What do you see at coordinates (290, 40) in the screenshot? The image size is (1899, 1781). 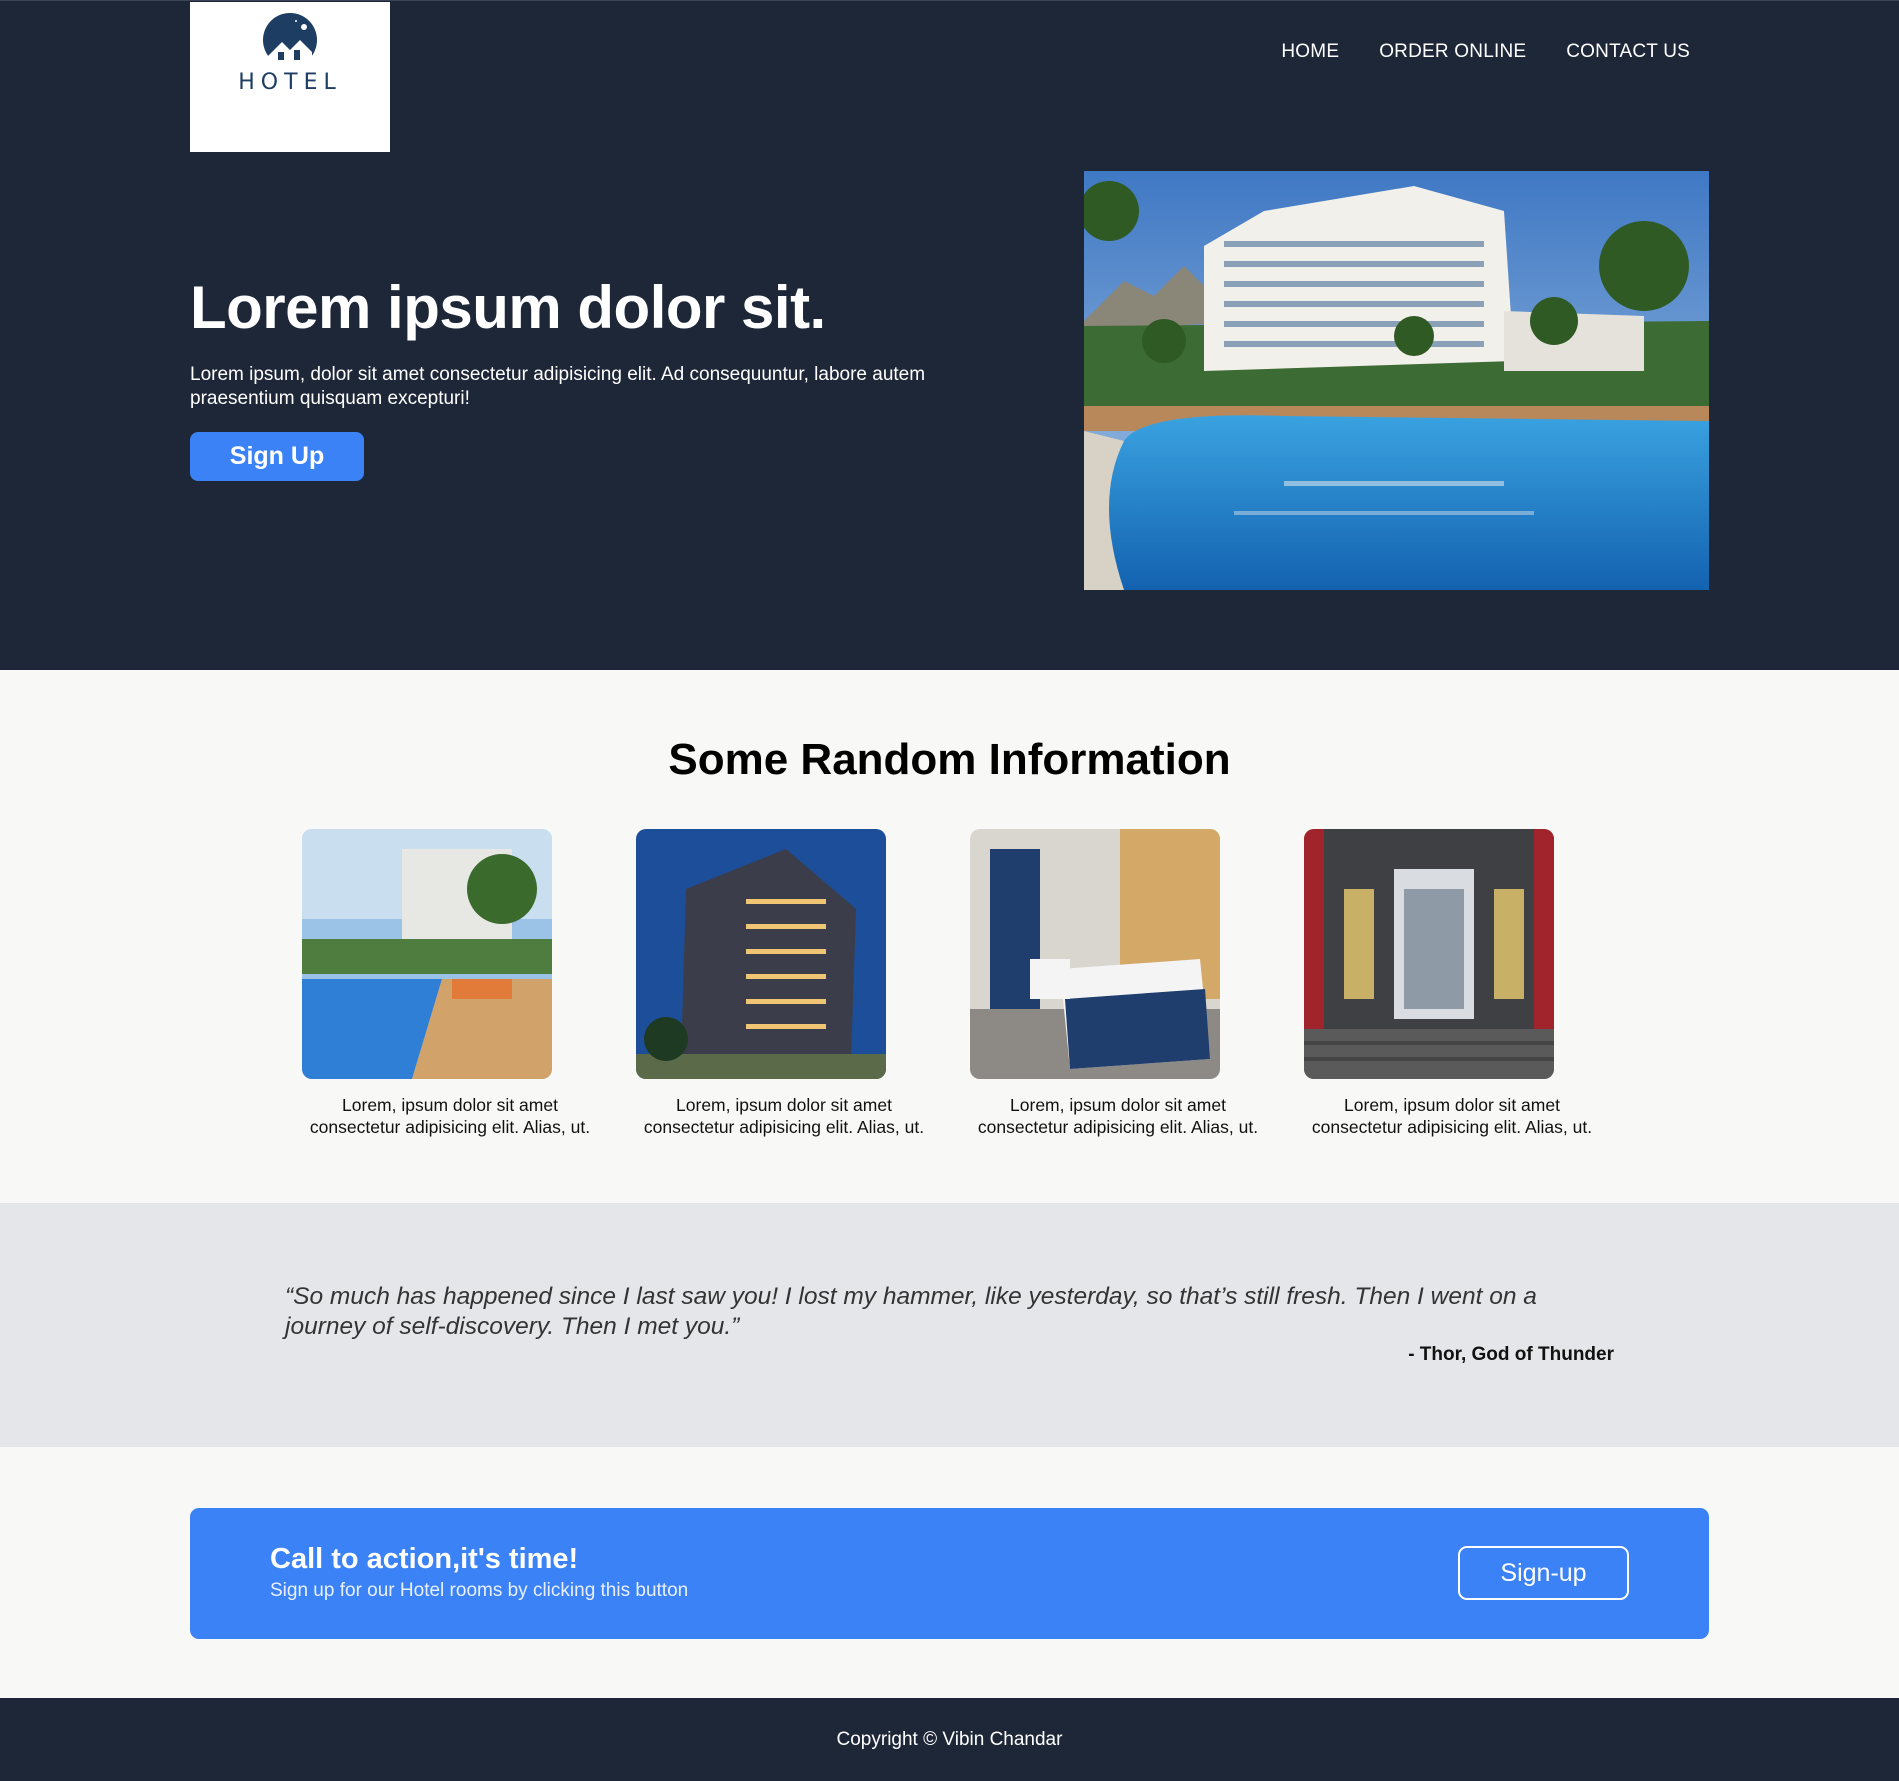 I see `moon-house-icon` at bounding box center [290, 40].